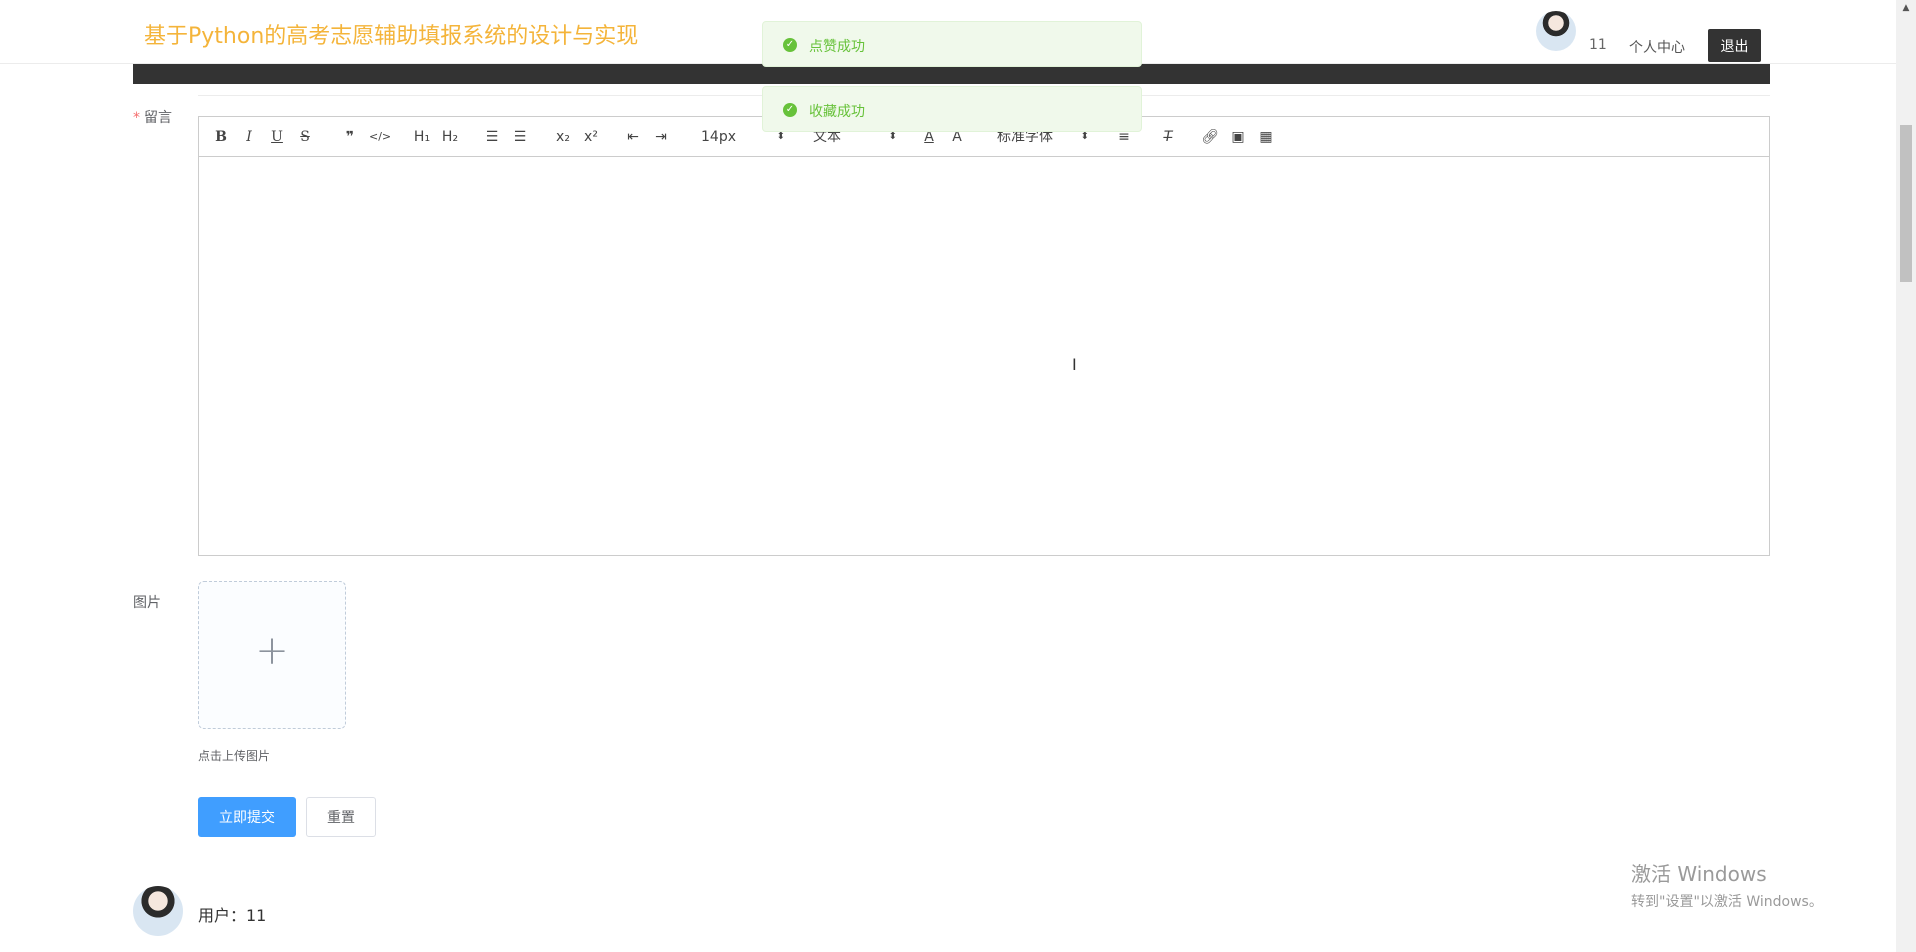 The image size is (1916, 952). I want to click on page-scrollbar: ▲, so click(1906, 476).